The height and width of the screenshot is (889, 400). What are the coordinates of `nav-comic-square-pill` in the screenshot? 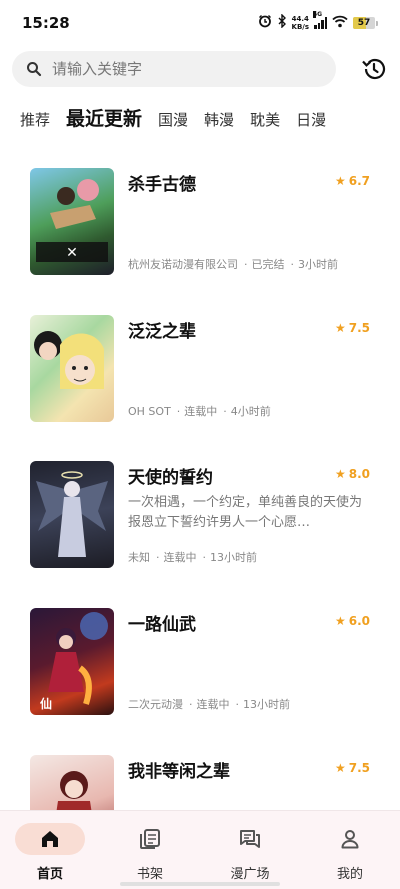 It's located at (250, 839).